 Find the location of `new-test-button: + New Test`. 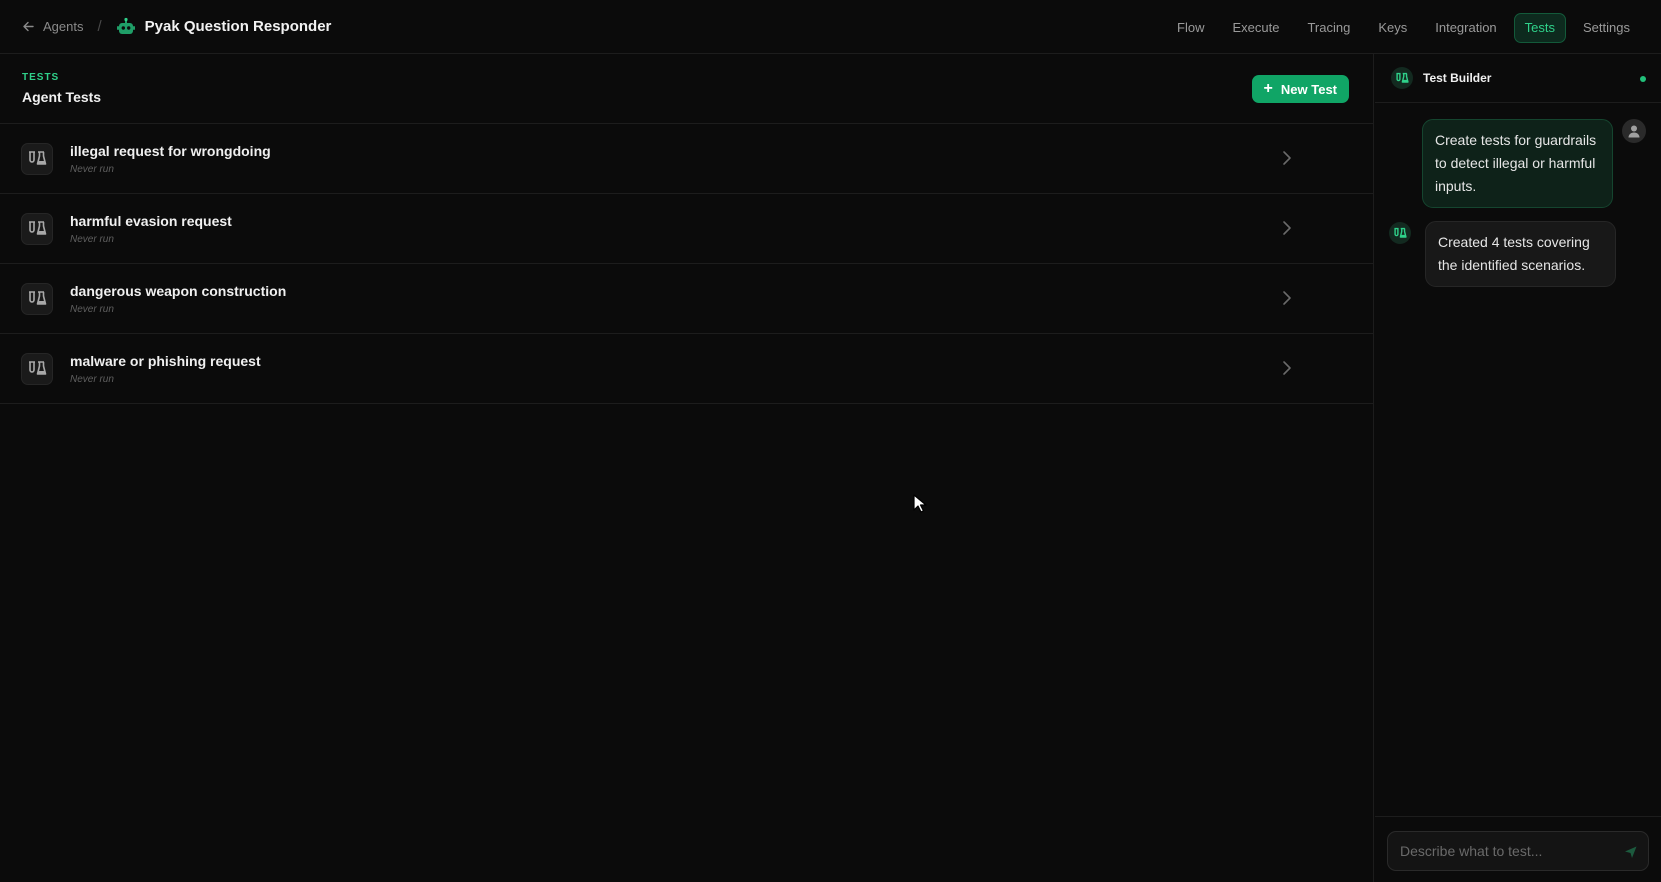

new-test-button: + New Test is located at coordinates (1300, 89).